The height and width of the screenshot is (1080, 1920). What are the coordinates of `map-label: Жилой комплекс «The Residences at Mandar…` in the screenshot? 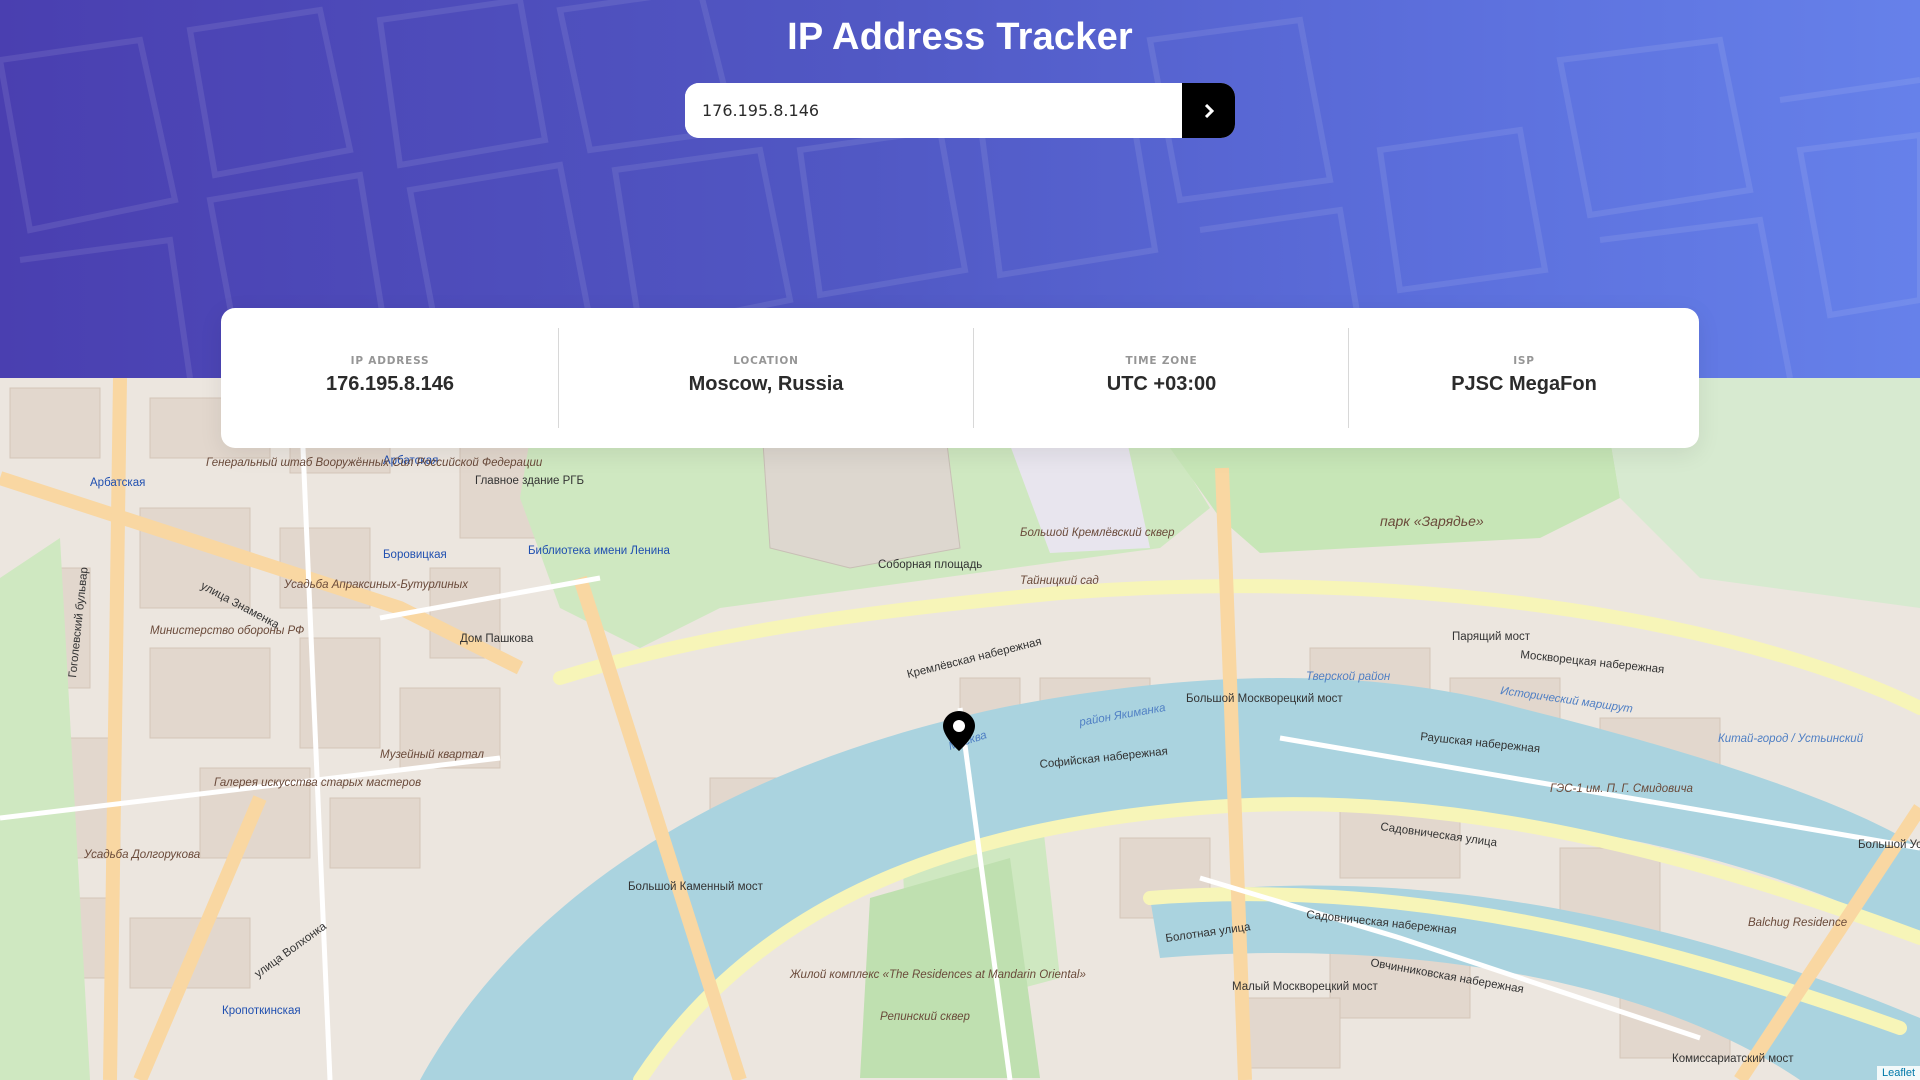 It's located at (937, 975).